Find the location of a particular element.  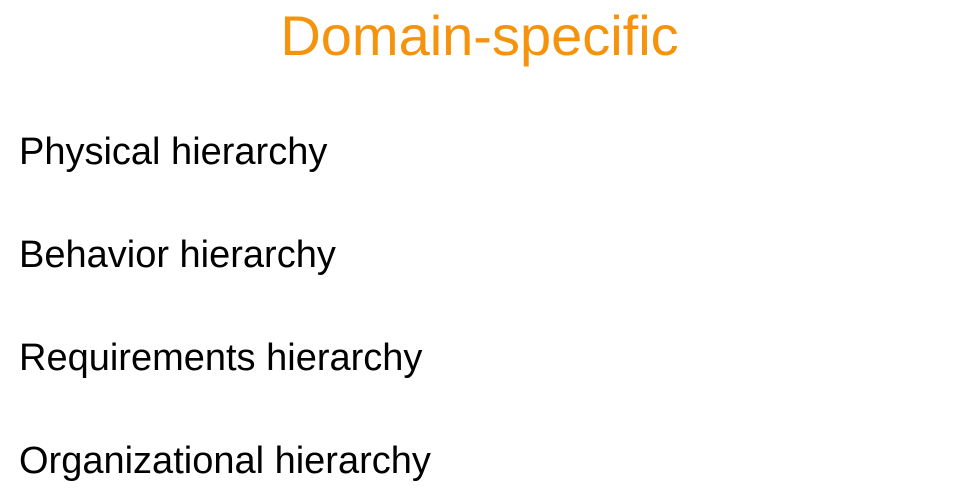

list-item-physical-hierarchy: Physical hierarchy is located at coordinates (173, 152).